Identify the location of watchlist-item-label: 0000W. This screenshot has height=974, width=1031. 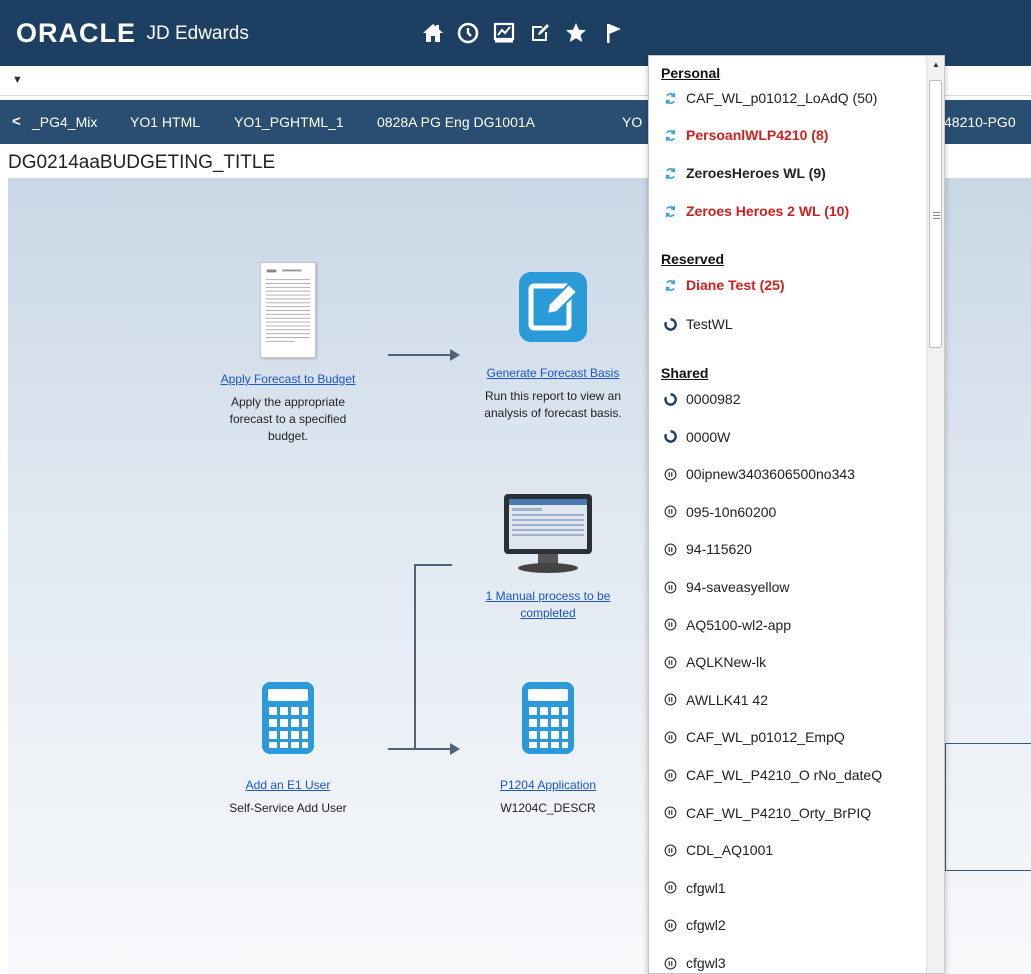
(708, 436).